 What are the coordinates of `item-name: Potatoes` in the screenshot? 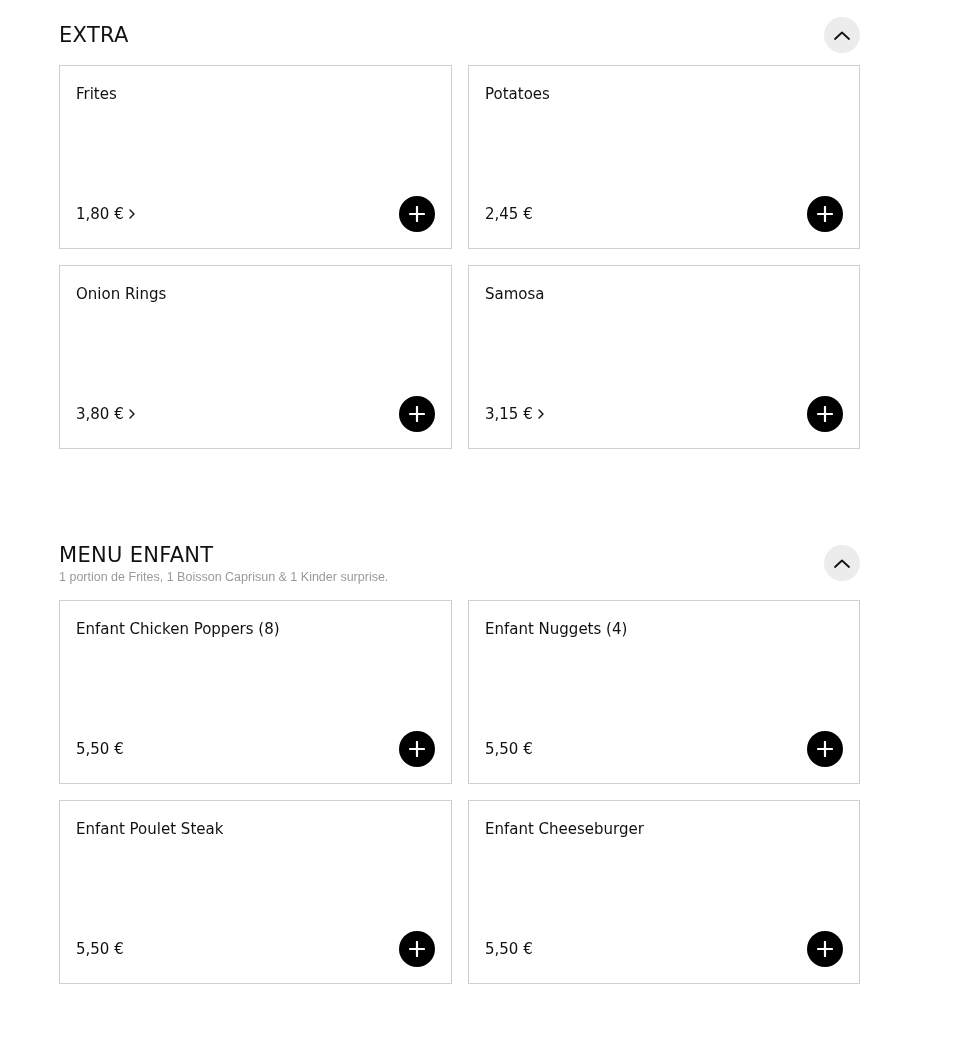 It's located at (517, 94).